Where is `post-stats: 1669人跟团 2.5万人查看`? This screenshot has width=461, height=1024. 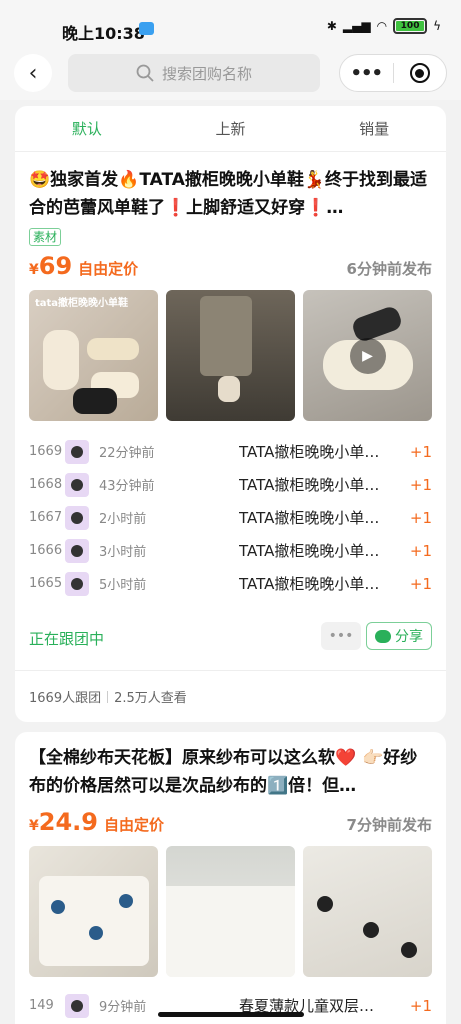
post-stats: 1669人跟团 2.5万人查看 is located at coordinates (230, 696).